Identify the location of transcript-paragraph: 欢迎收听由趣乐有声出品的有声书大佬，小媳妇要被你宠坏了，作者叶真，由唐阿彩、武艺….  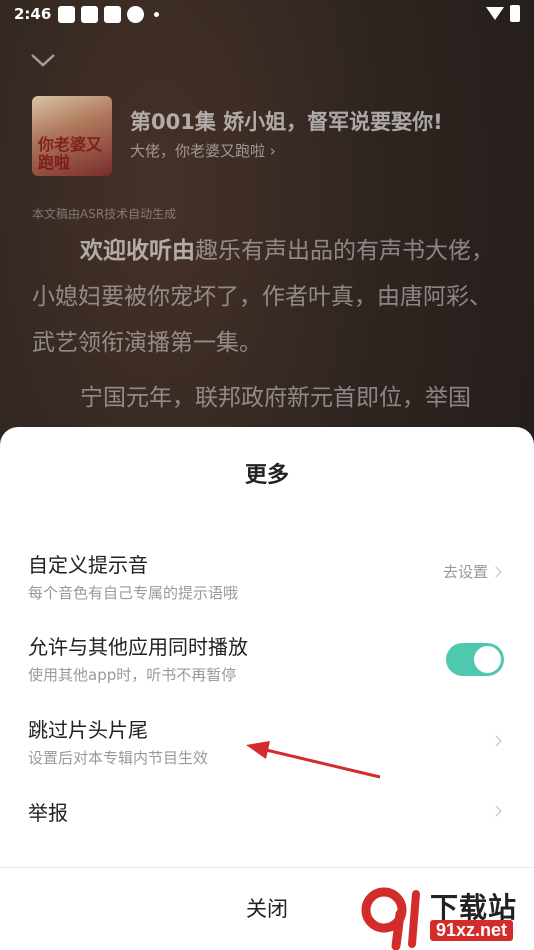
(272, 297).